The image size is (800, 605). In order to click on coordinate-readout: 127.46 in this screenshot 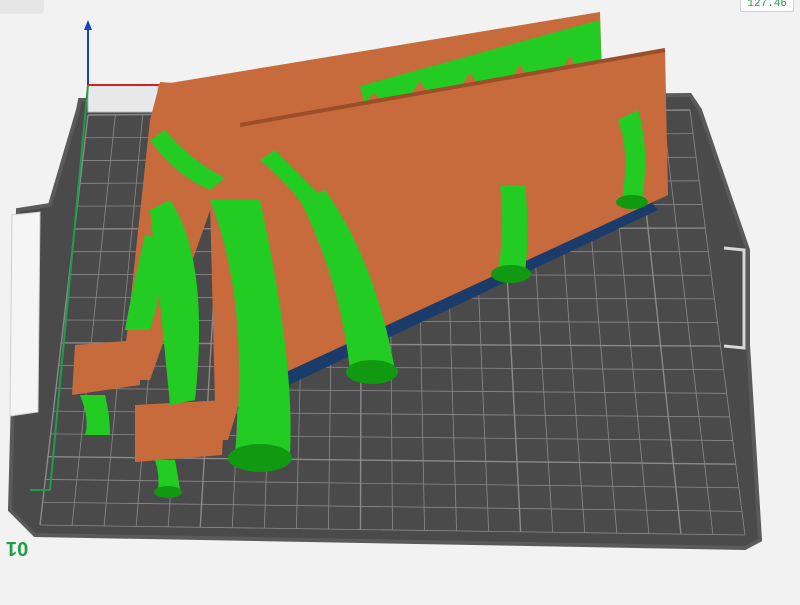, I will do `click(767, 6)`.